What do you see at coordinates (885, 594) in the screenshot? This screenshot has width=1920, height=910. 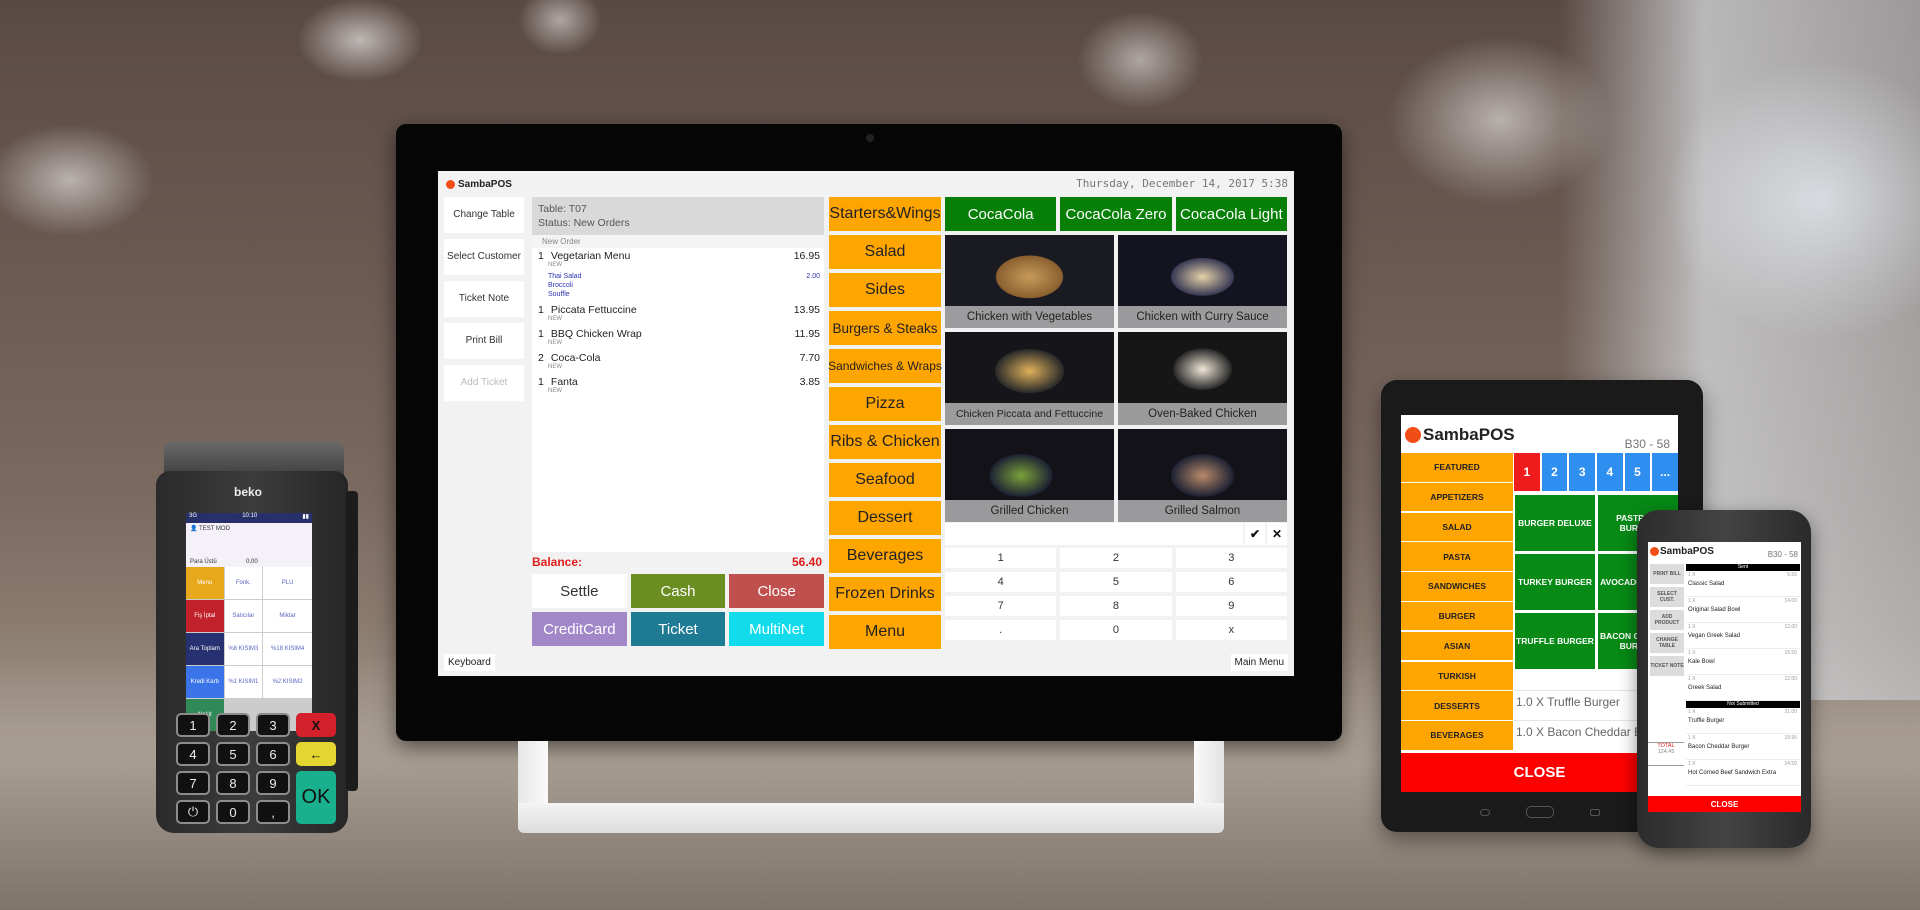 I see `category-frozen-drinks: Frozen Drinks` at bounding box center [885, 594].